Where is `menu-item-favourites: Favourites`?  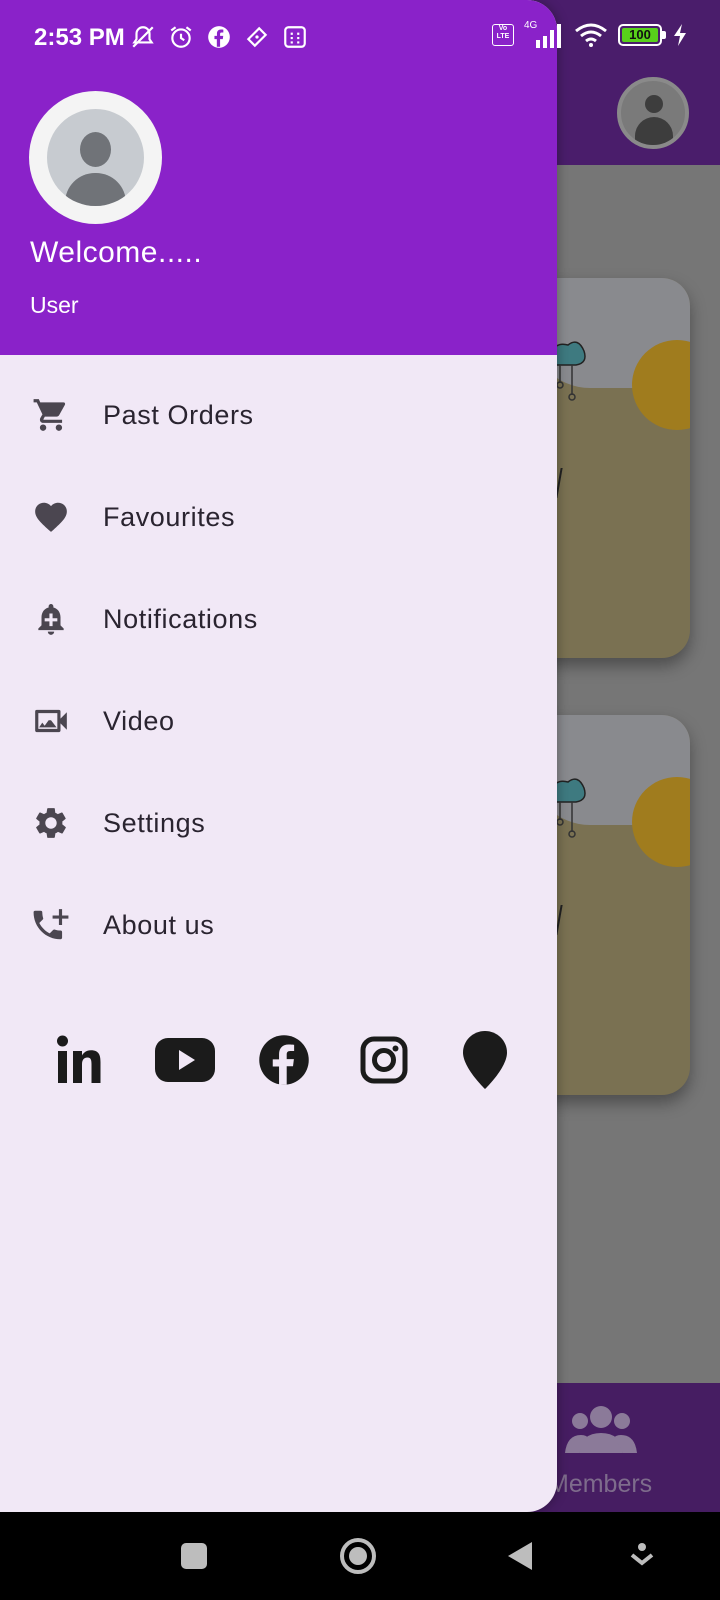
menu-item-favourites: Favourites is located at coordinates (278, 517).